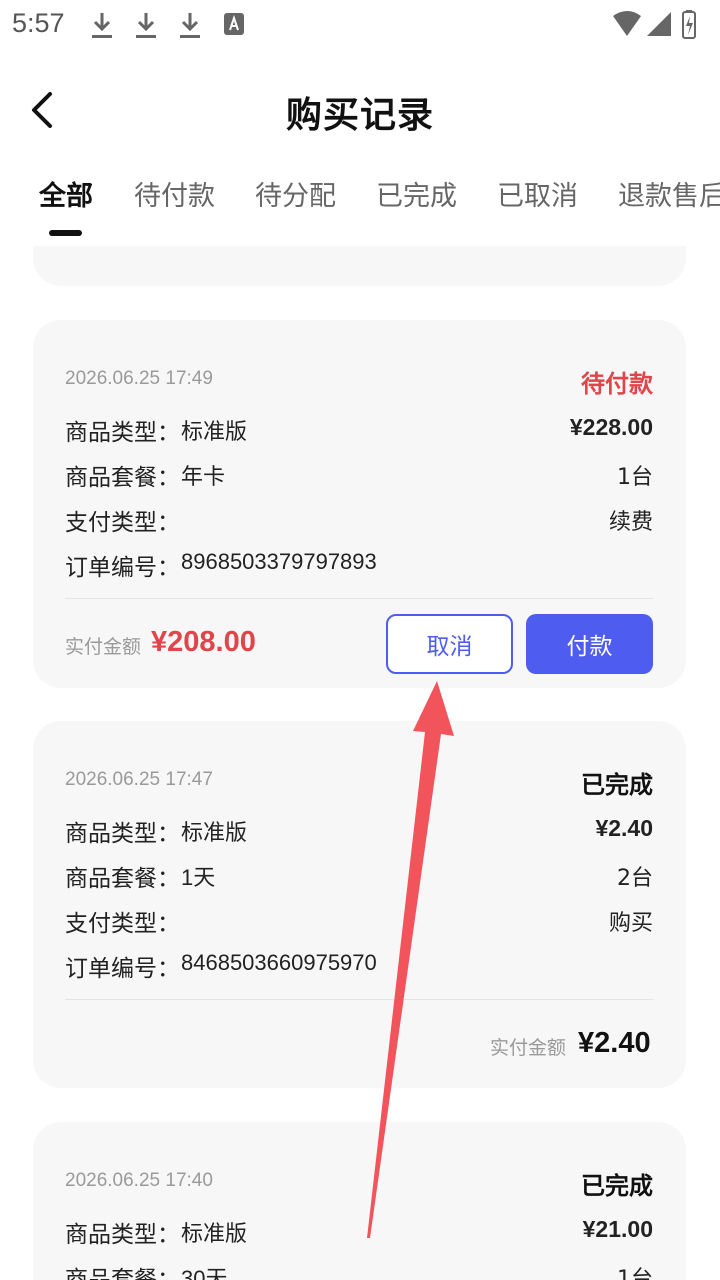 The width and height of the screenshot is (720, 1280). I want to click on quantity-value: 2台, so click(635, 878).